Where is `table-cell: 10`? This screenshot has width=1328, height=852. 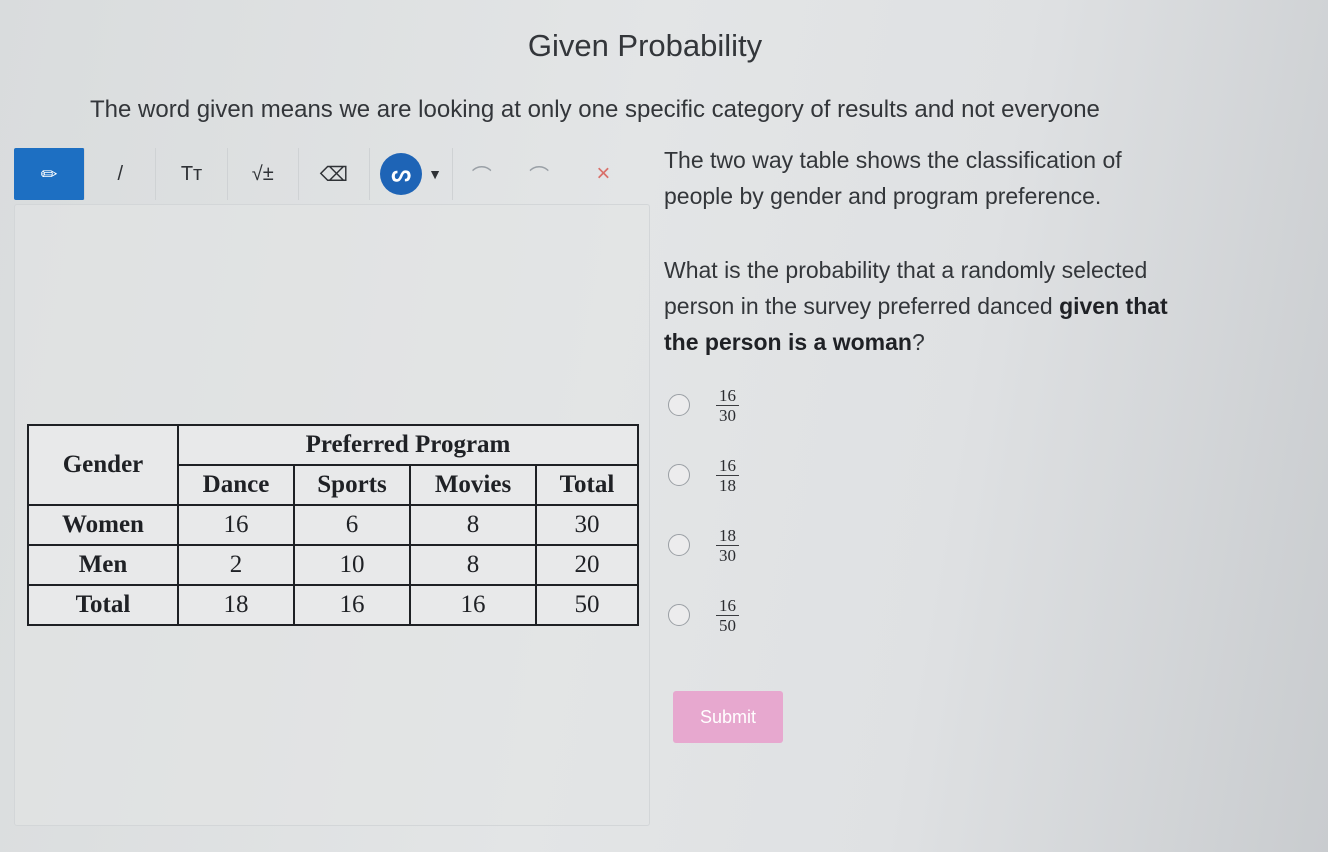 table-cell: 10 is located at coordinates (352, 565).